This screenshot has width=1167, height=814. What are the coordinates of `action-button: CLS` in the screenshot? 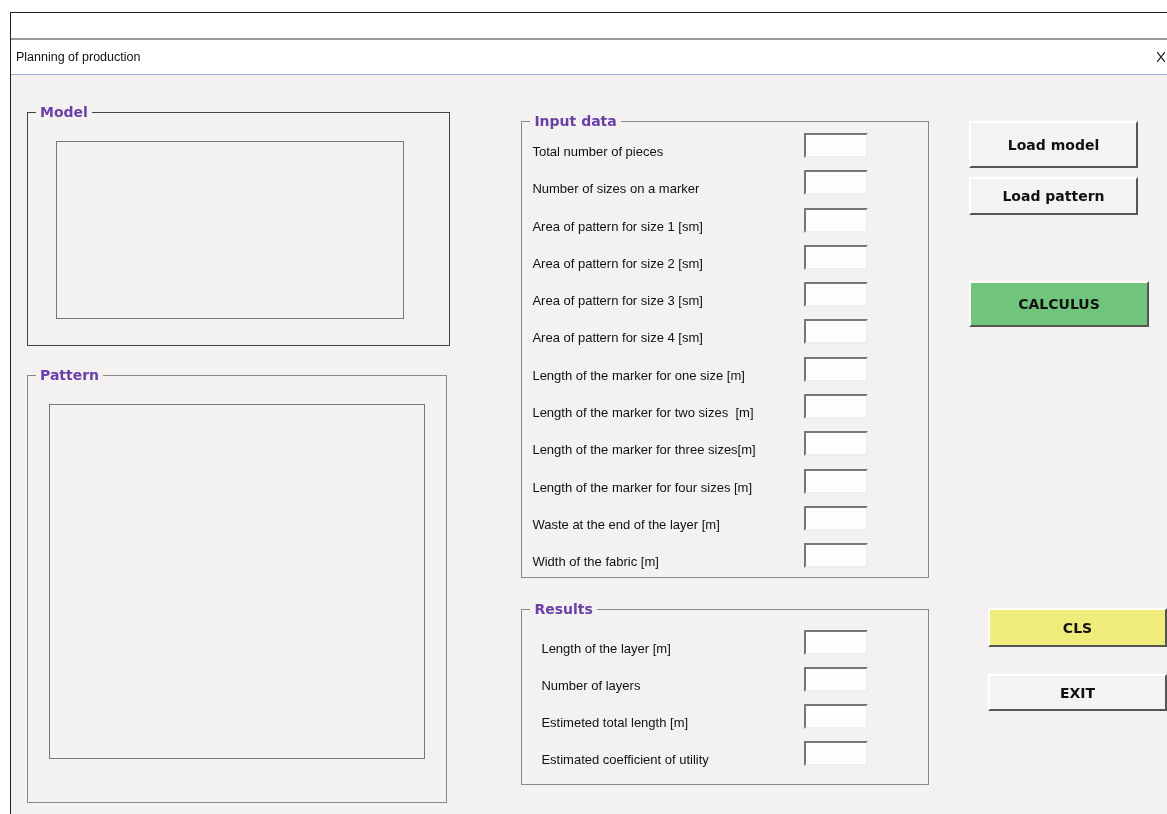 It's located at (1077, 627).